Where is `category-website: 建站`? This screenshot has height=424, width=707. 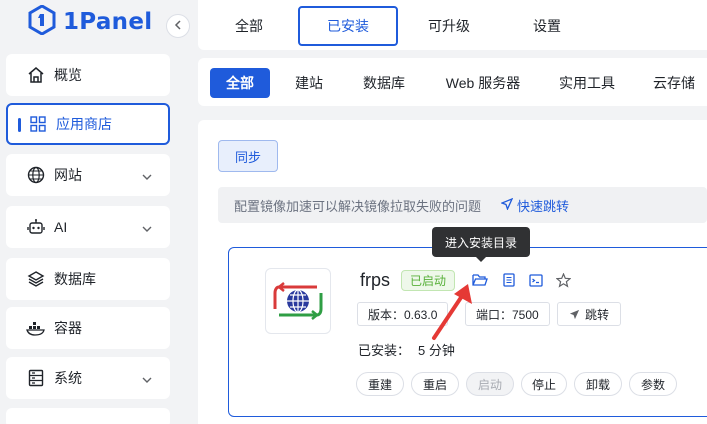
category-website: 建站 is located at coordinates (309, 83).